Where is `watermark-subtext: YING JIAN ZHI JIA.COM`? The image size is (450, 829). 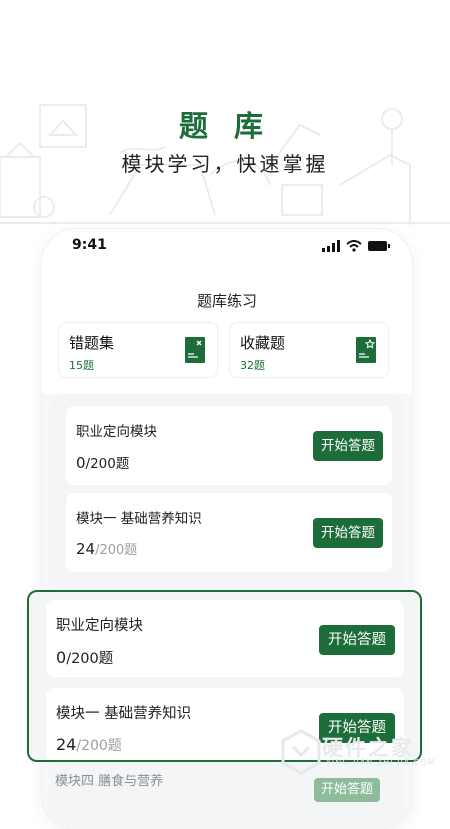
watermark-subtext: YING JIAN ZHI JIA.COM is located at coordinates (381, 762).